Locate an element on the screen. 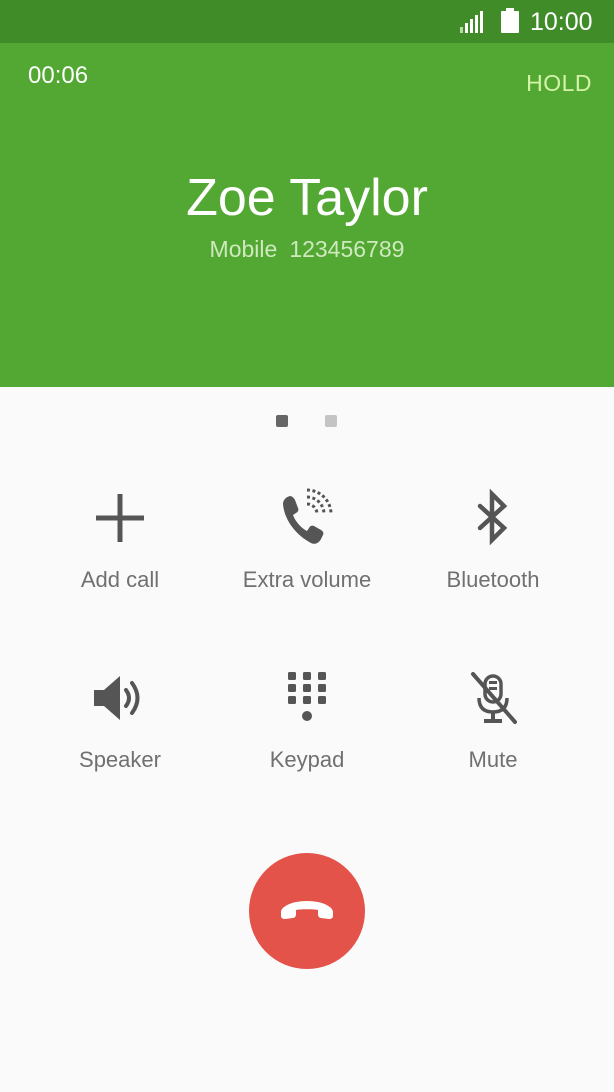 The width and height of the screenshot is (614, 1092). mute-button: Mute is located at coordinates (493, 723).